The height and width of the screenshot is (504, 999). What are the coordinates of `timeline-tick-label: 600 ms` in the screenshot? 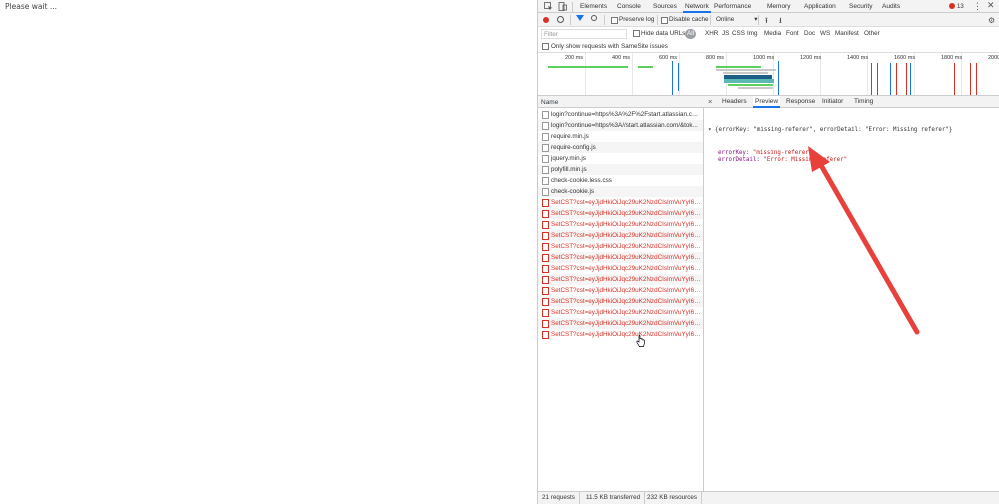 It's located at (668, 58).